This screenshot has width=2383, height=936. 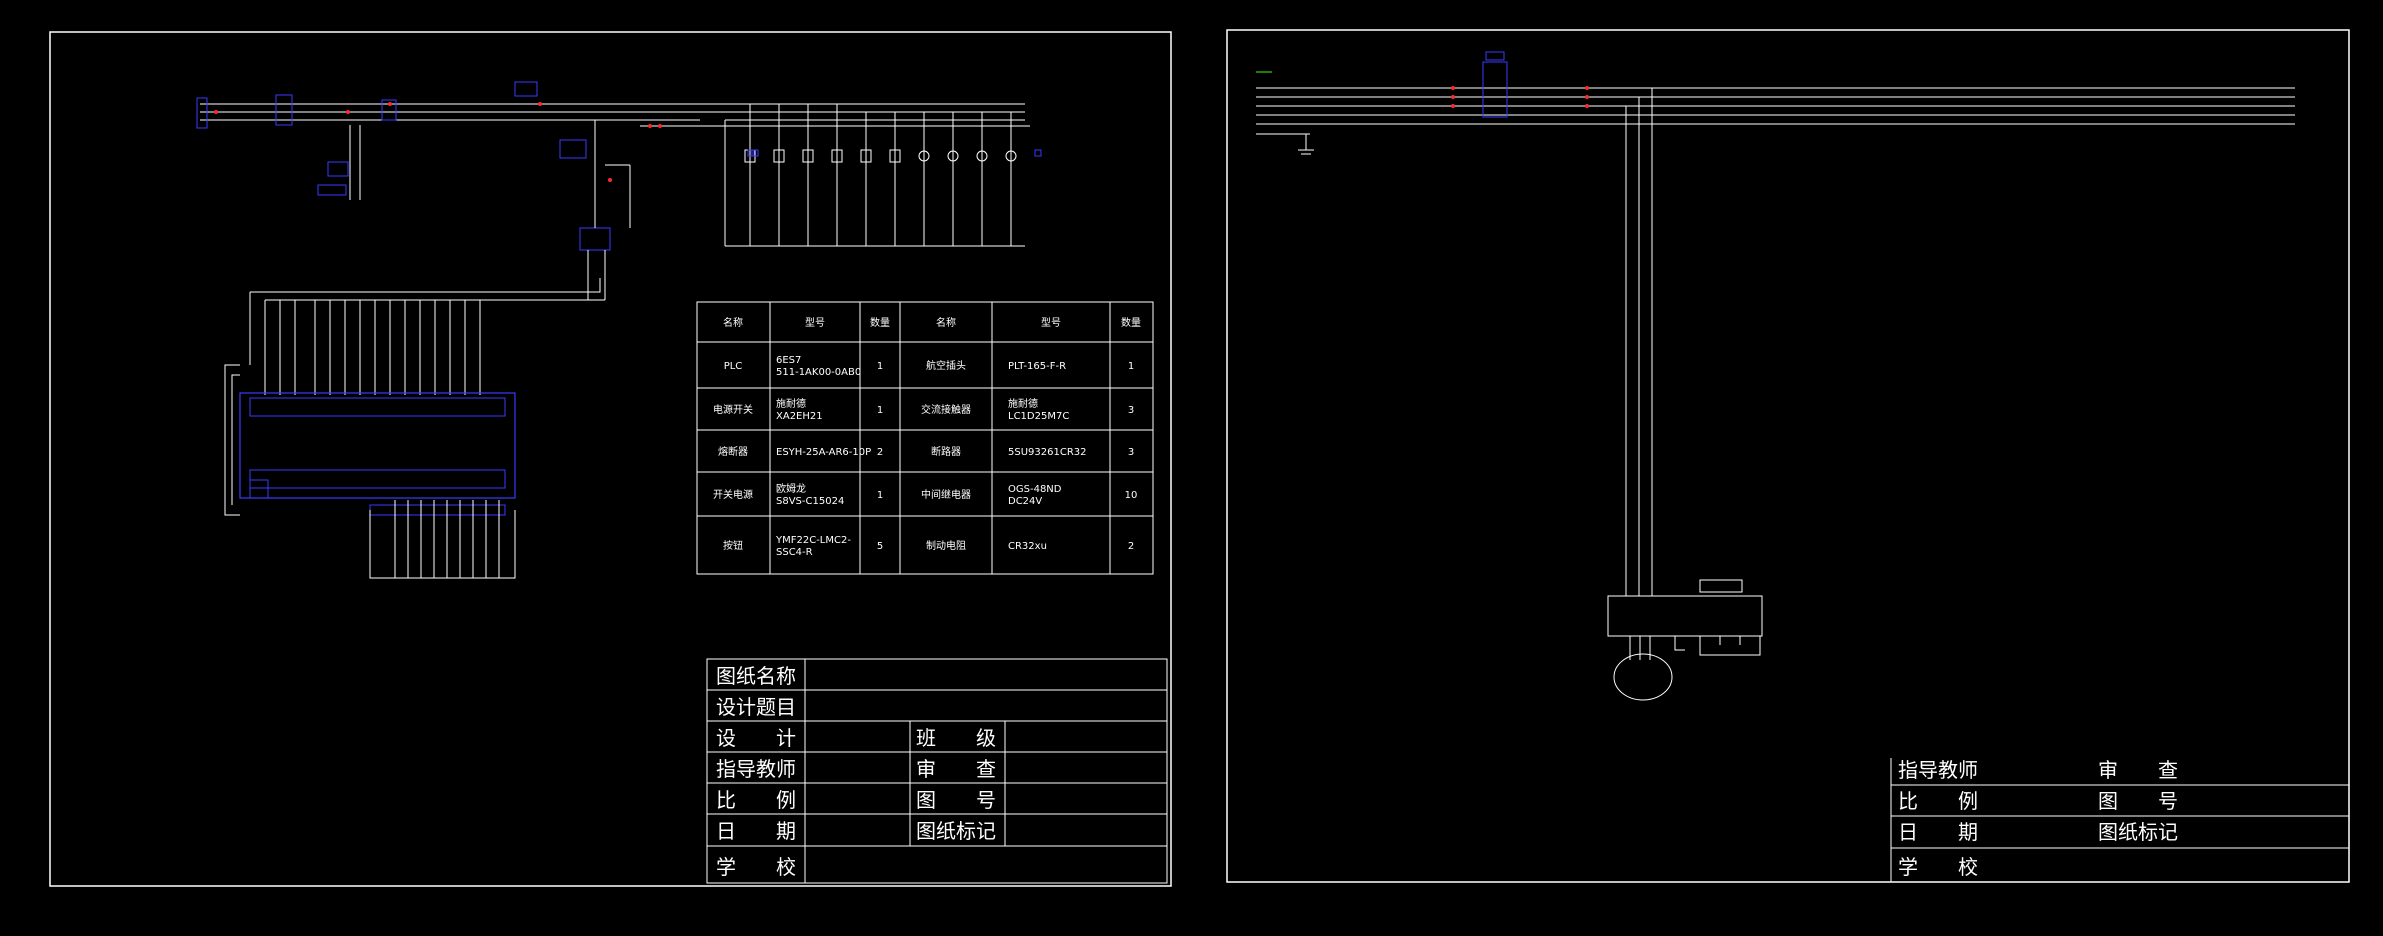 What do you see at coordinates (1035, 495) in the screenshot?
I see `bom-cell: OGS-48ND DC24V` at bounding box center [1035, 495].